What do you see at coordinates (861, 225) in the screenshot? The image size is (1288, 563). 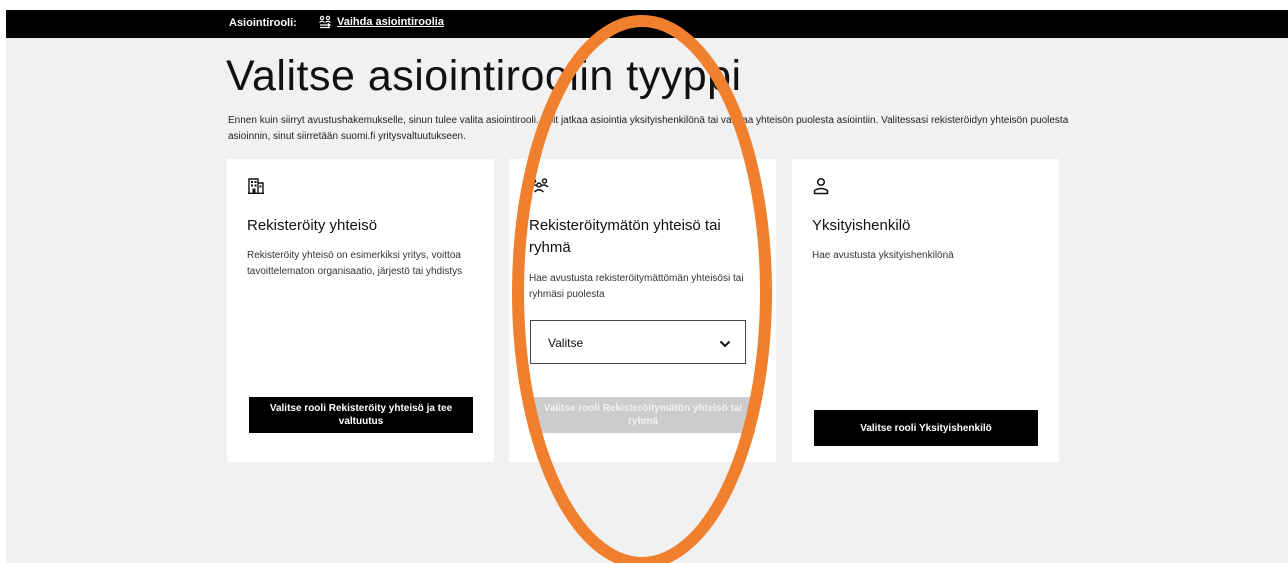 I see `card-title: Yksityishenkilö` at bounding box center [861, 225].